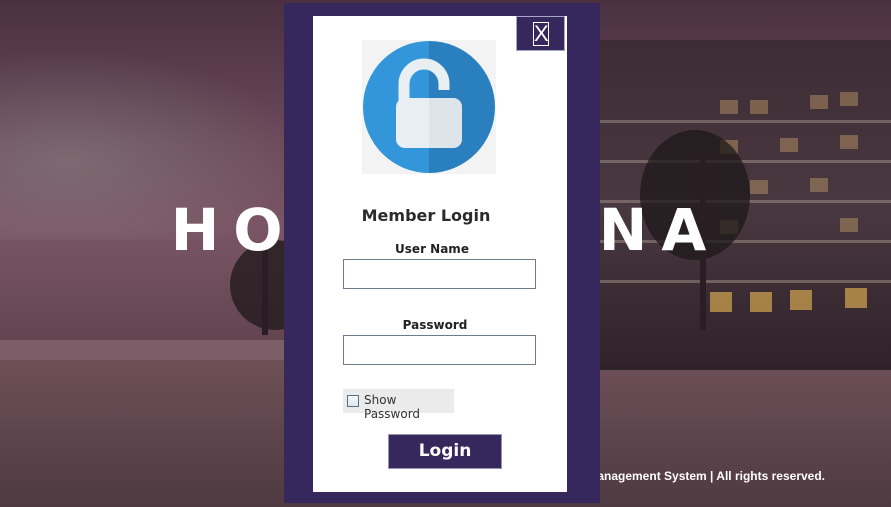 This screenshot has height=507, width=891. I want to click on close-button: X, so click(540, 33).